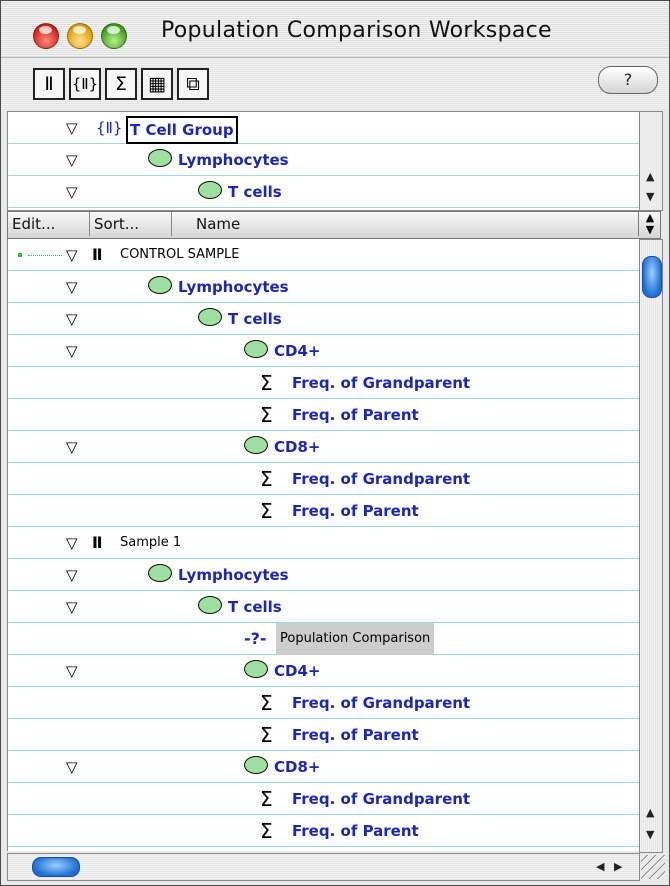 This screenshot has width=670, height=886. I want to click on group-row: ▽ {Ⅱ} T Cell Group, so click(323, 128).